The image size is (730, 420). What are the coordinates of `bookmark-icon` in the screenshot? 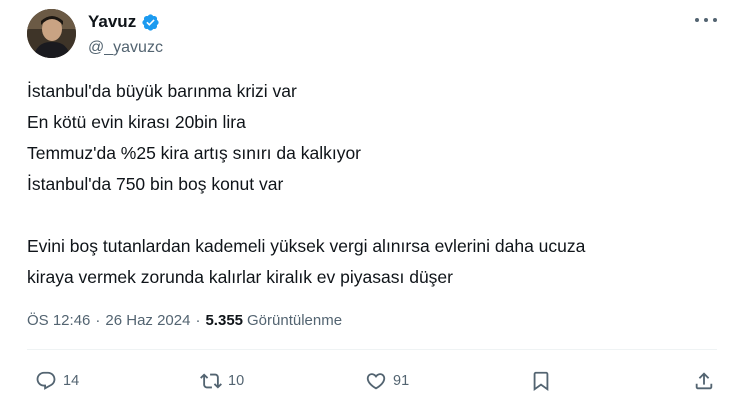 It's located at (541, 381).